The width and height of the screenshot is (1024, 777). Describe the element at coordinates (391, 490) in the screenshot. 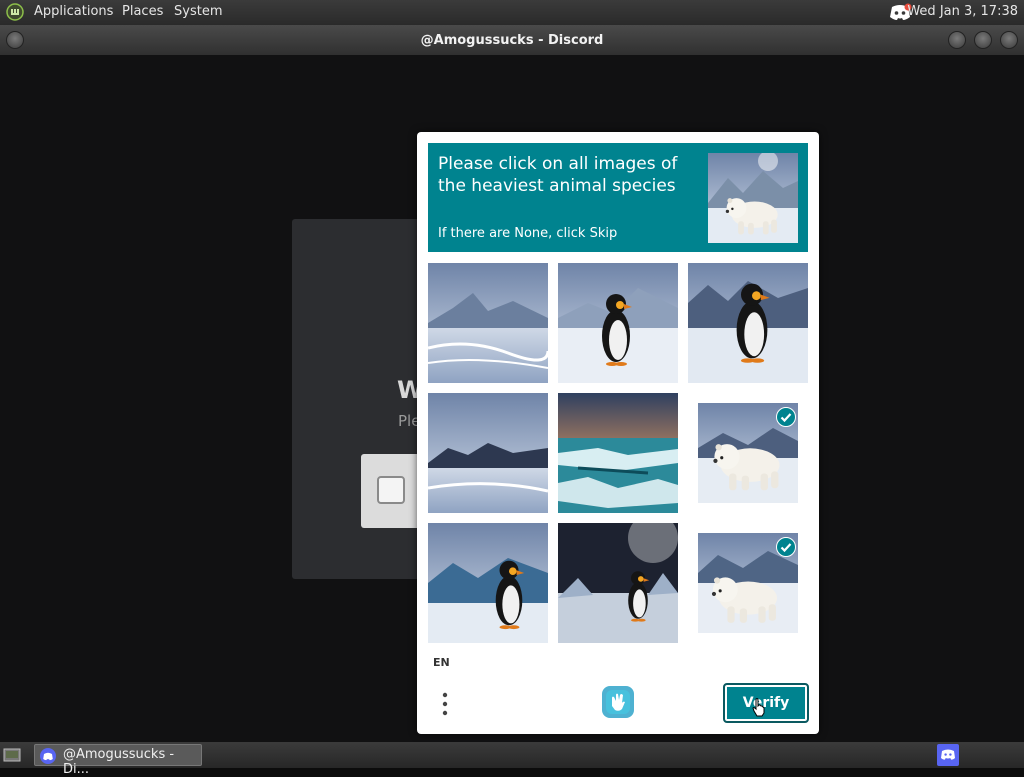

I see `background-captcha-checkbox` at that location.